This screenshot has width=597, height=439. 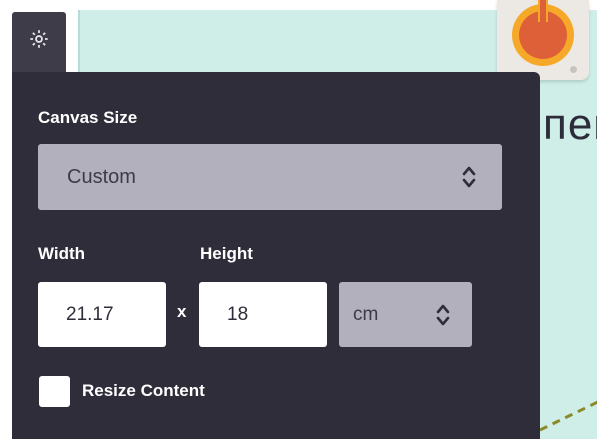 What do you see at coordinates (366, 314) in the screenshot?
I see `unit-value: cm` at bounding box center [366, 314].